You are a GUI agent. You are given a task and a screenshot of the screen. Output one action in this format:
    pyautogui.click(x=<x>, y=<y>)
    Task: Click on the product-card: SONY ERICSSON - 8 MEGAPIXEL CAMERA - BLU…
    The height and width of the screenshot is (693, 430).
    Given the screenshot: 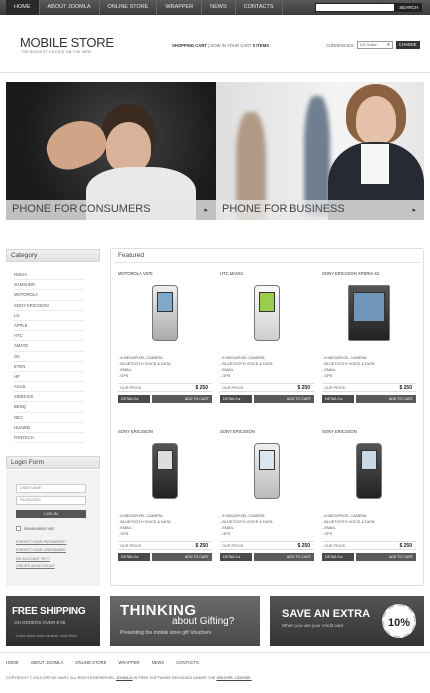 What is the action you would take?
    pyautogui.click(x=267, y=495)
    